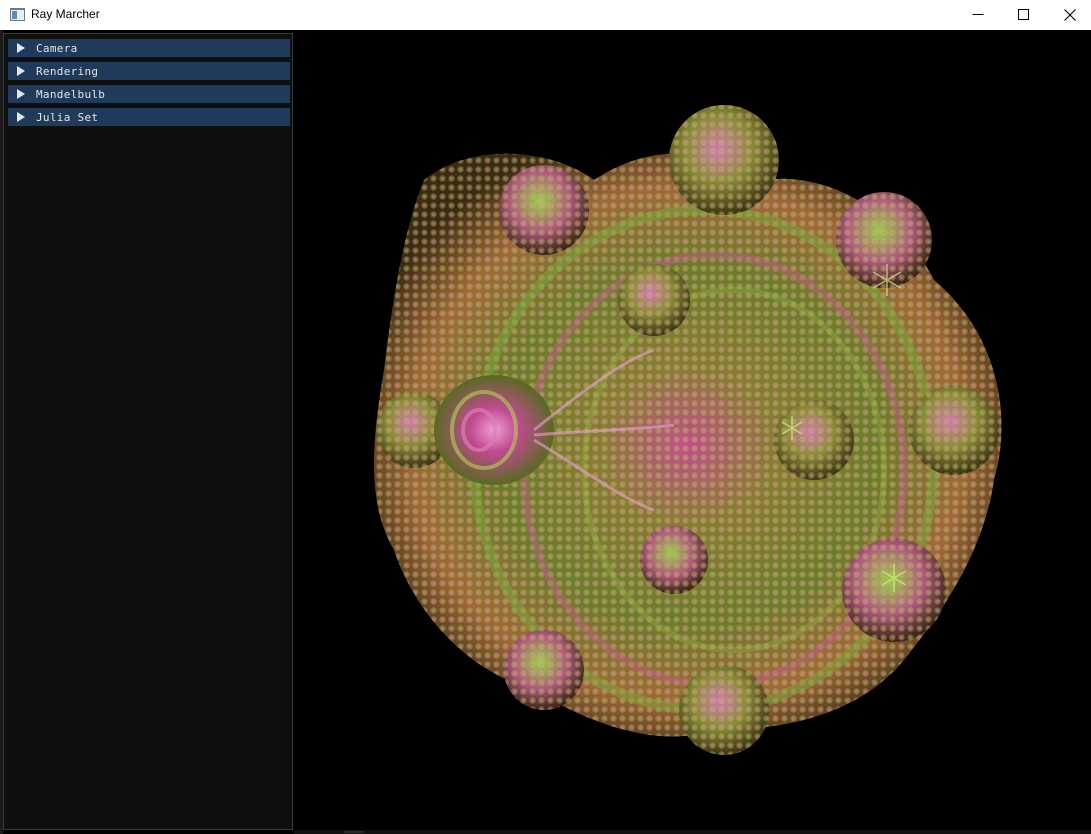 Image resolution: width=1091 pixels, height=834 pixels. I want to click on maximize-icon, so click(1023, 14).